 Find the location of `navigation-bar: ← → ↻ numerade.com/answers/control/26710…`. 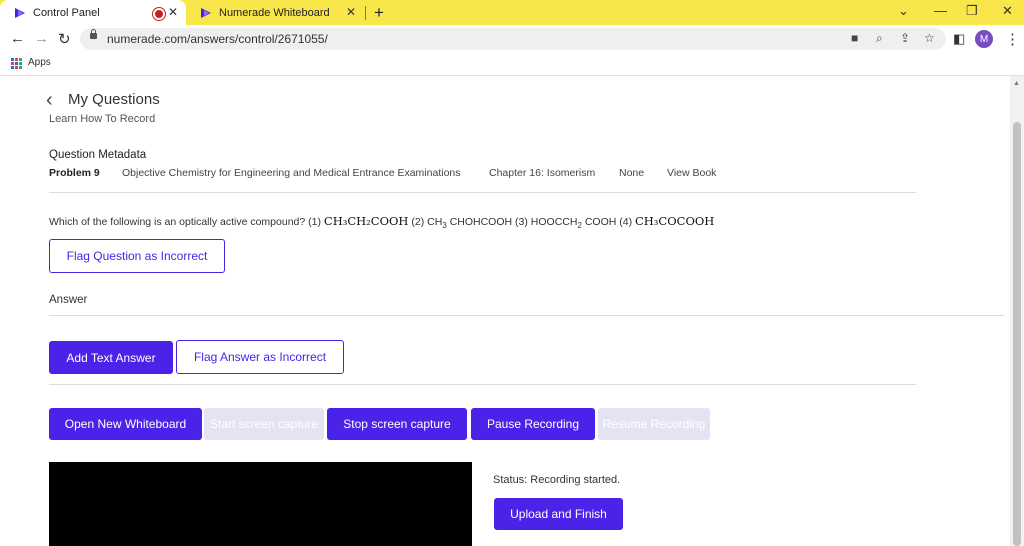

navigation-bar: ← → ↻ numerade.com/answers/control/26710… is located at coordinates (512, 39).